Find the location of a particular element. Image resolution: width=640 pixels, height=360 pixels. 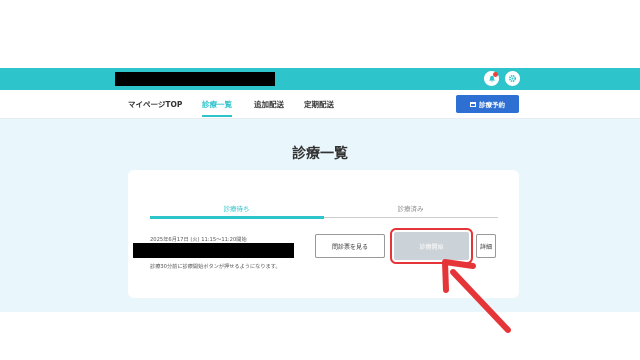

start-consultation-button: 診療開始 is located at coordinates (431, 246).